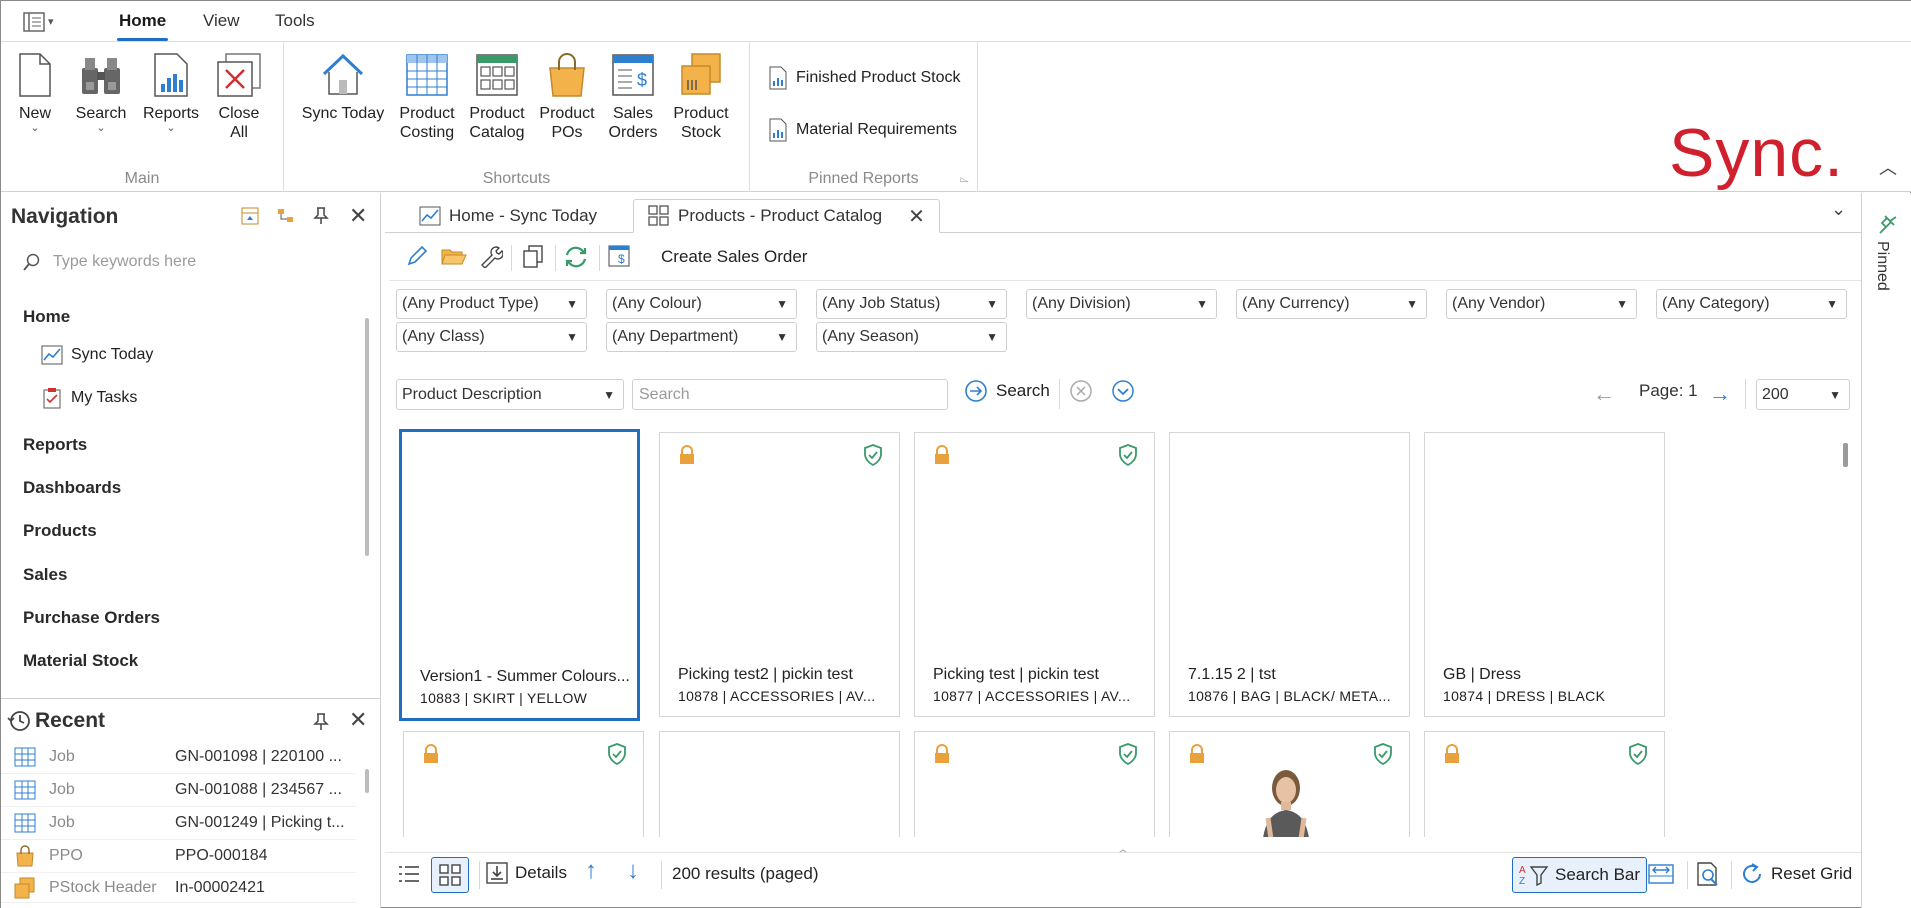 This screenshot has height=908, width=1911. Describe the element at coordinates (1795, 874) in the screenshot. I see `reset-grid-button: Reset Grid` at that location.